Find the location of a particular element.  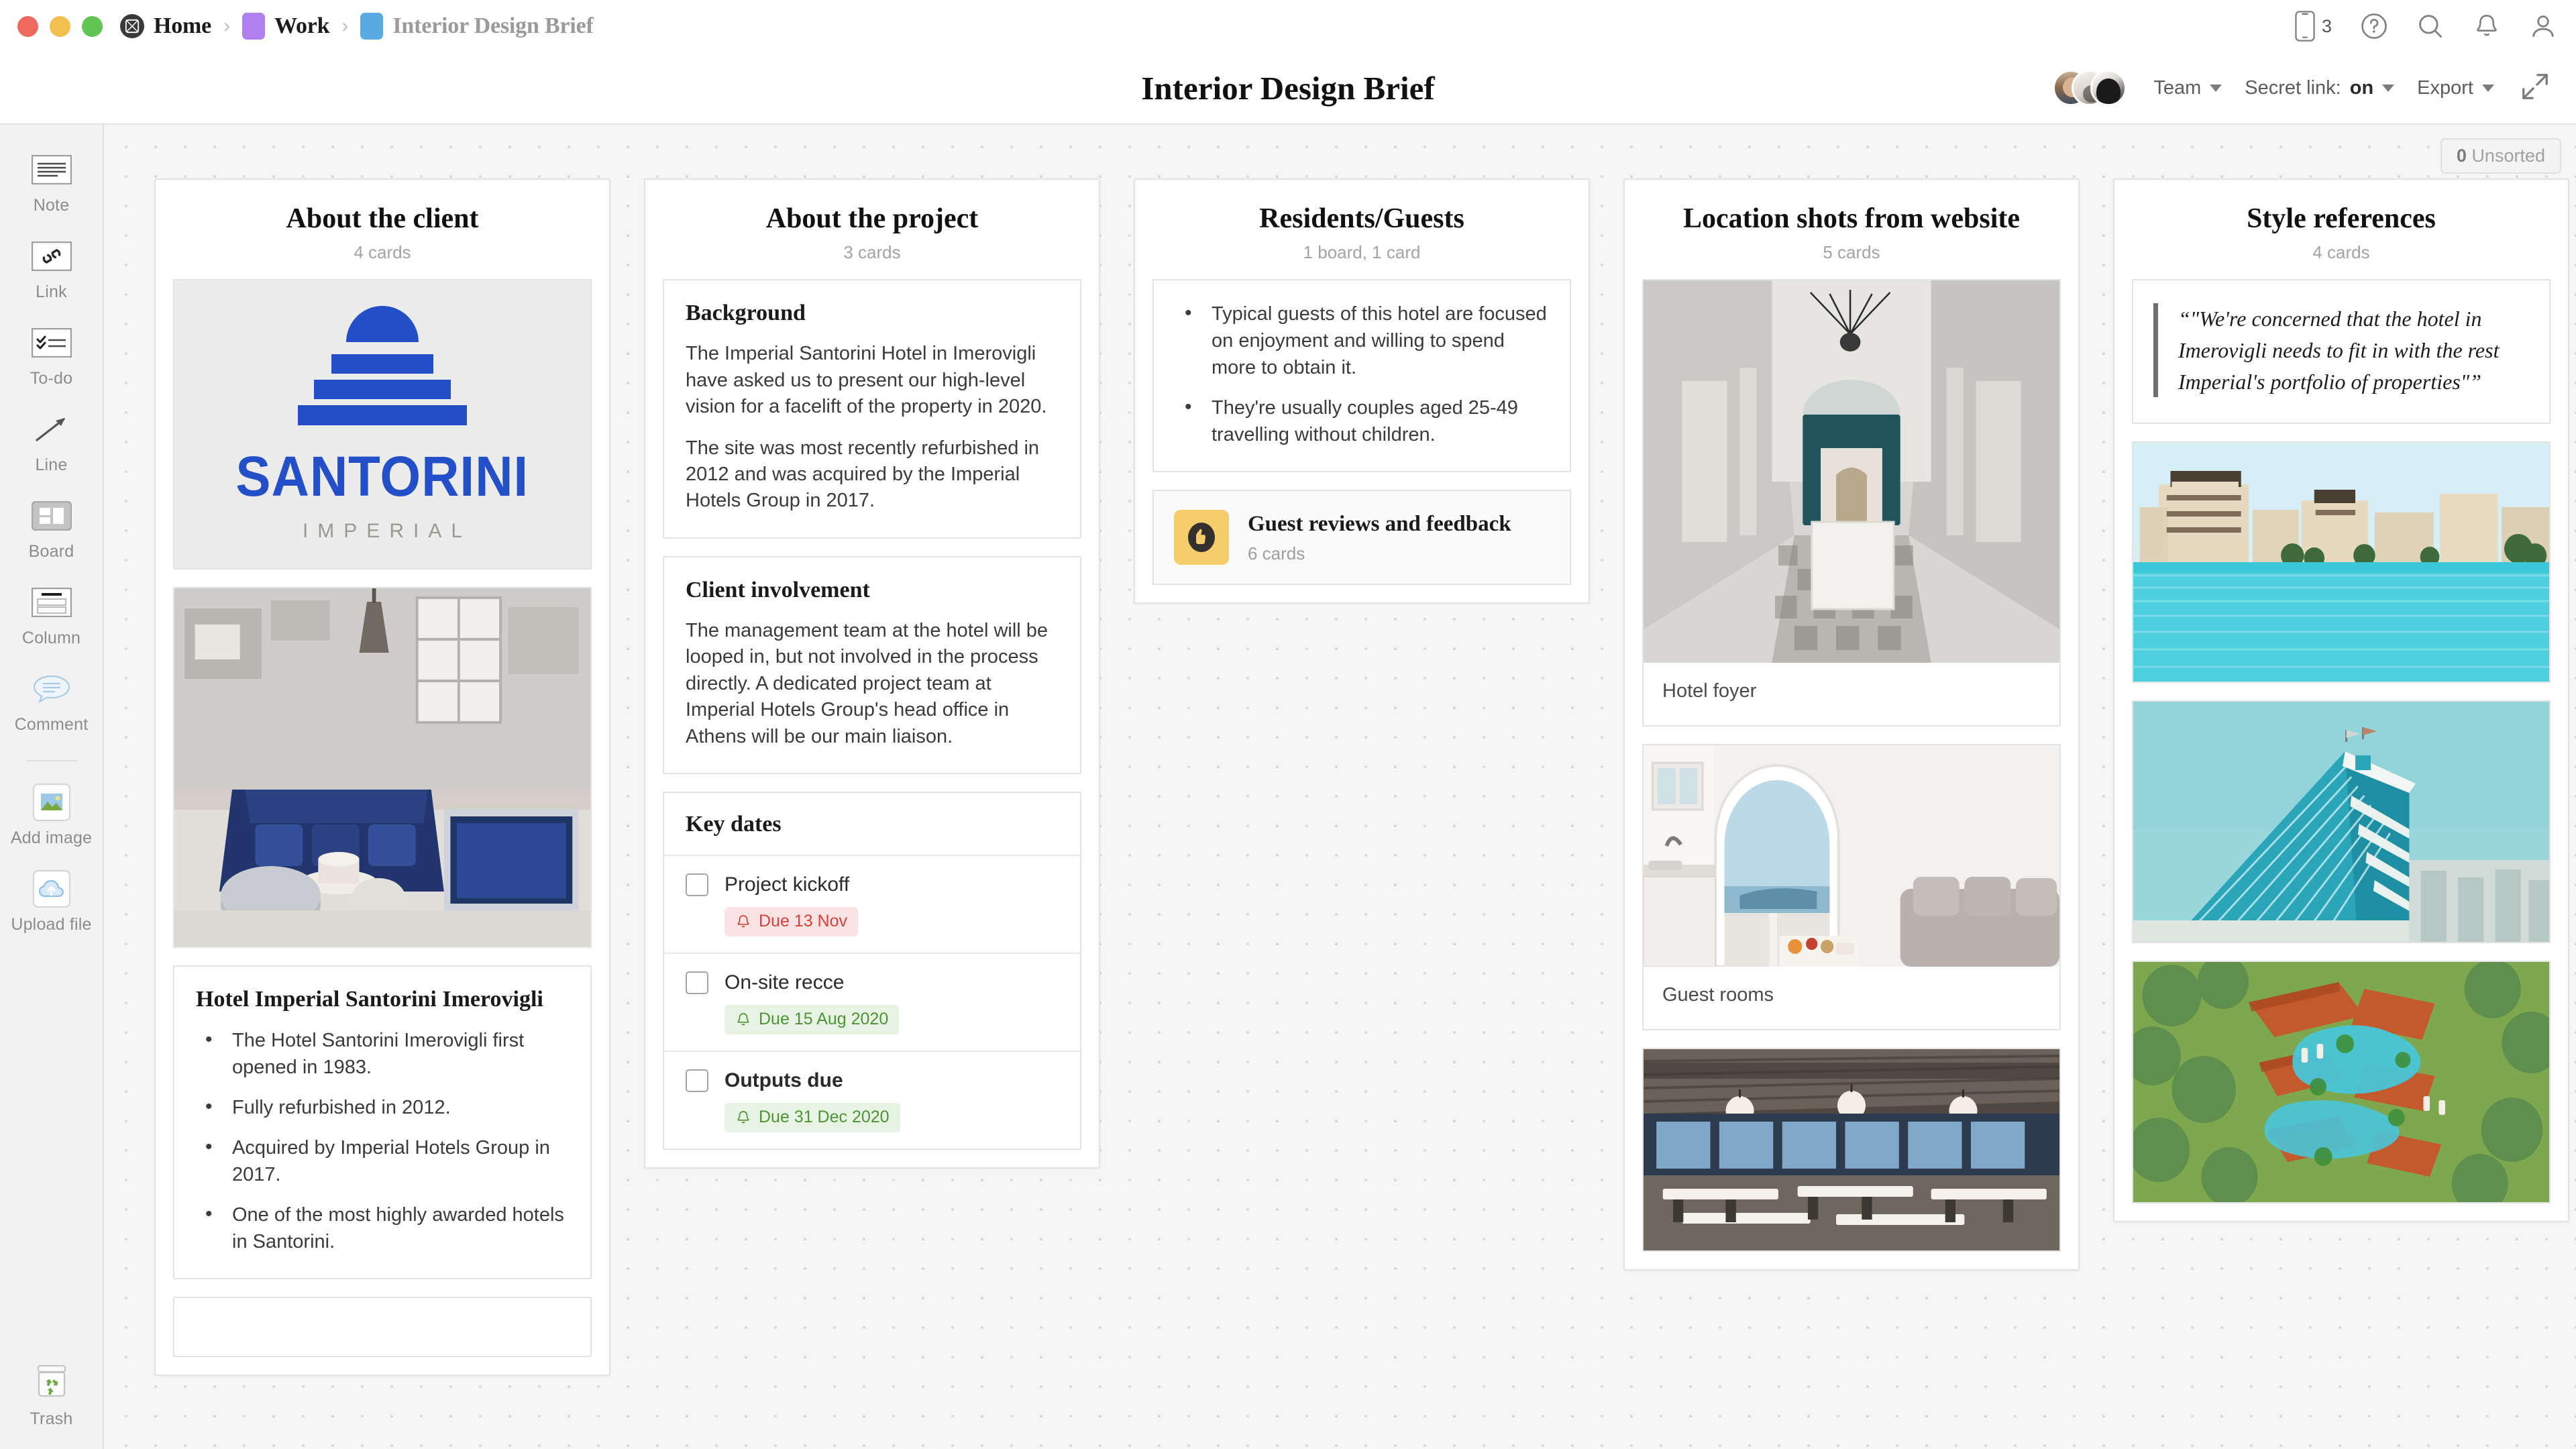

column-header: Location shots from website 5 cards is located at coordinates (1851, 229).